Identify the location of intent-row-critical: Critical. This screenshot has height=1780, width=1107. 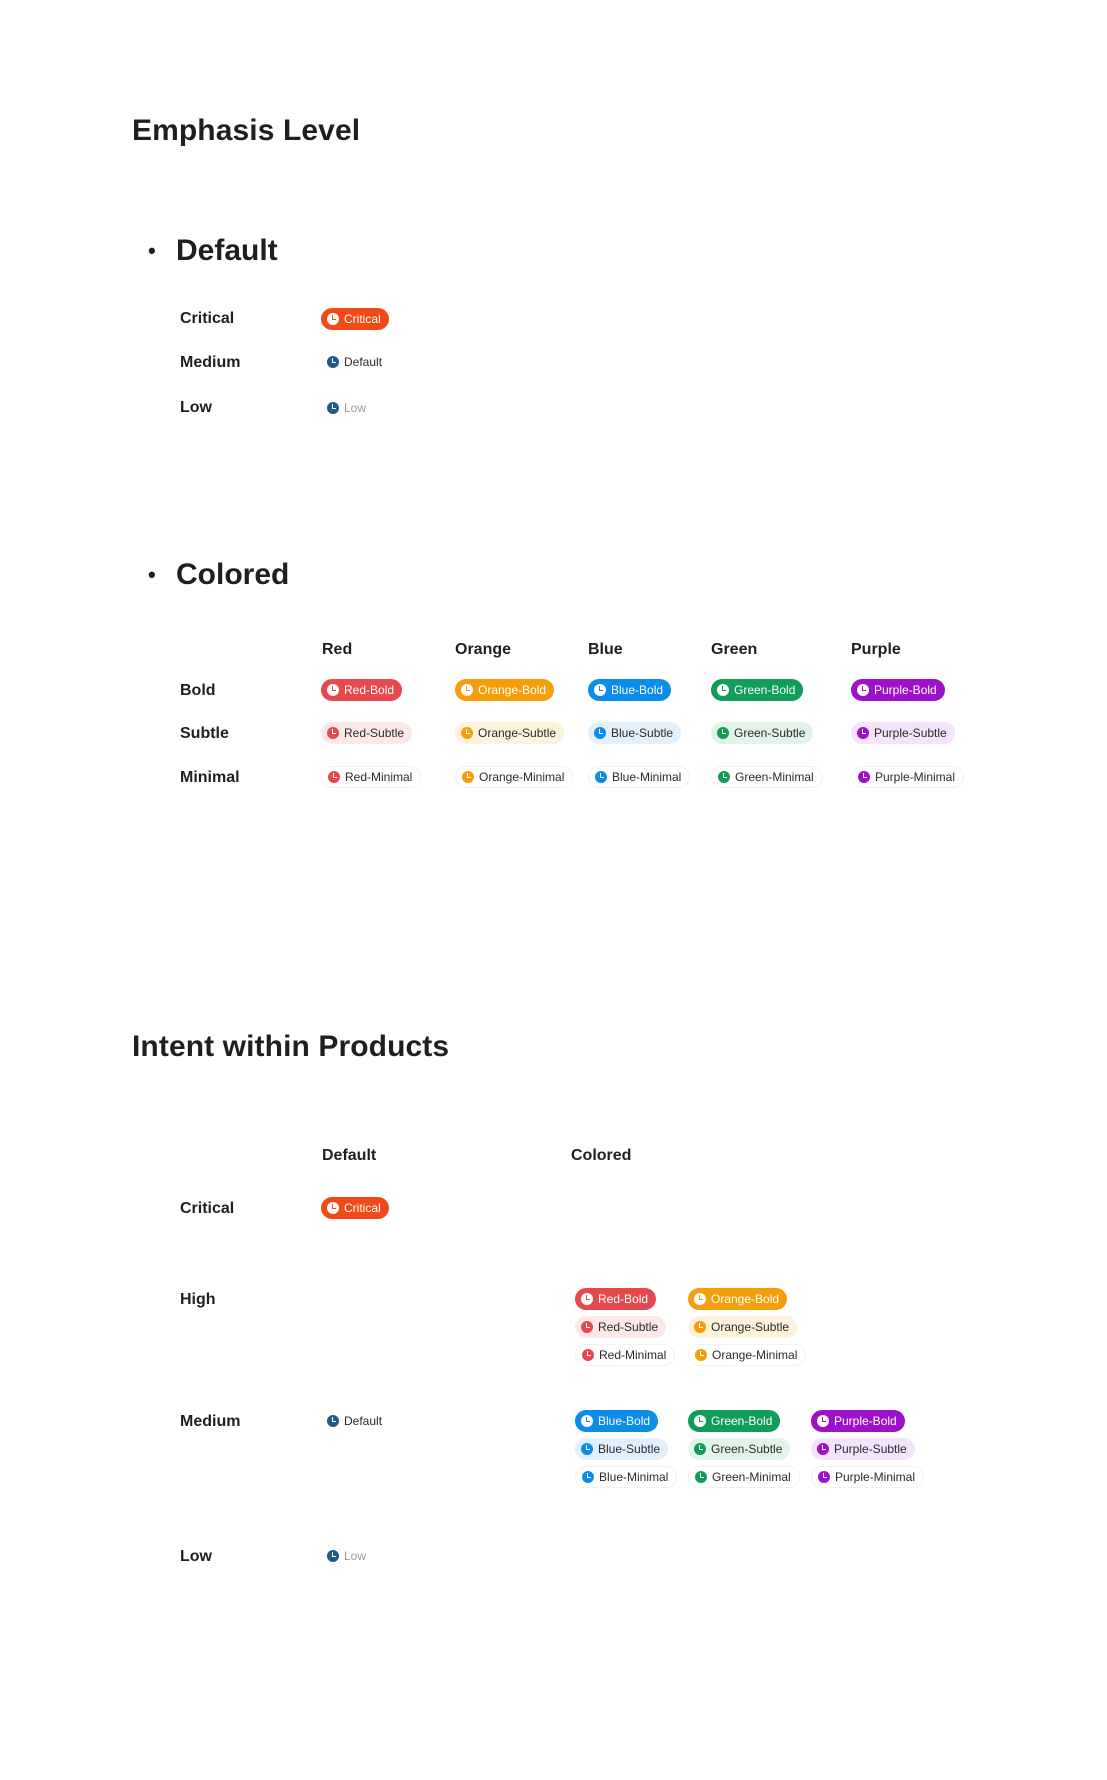
(207, 1208).